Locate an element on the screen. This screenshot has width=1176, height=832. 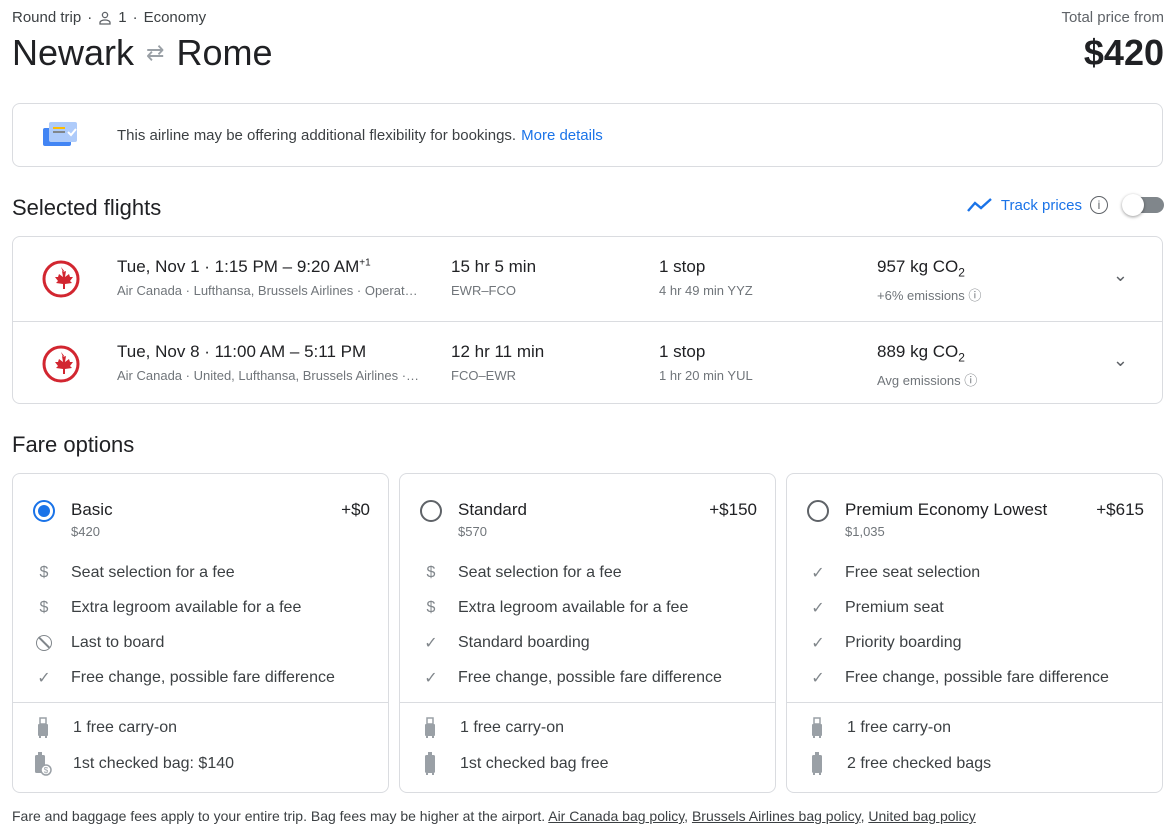
fare-feature: ✓ Premium seat is located at coordinates (974, 608).